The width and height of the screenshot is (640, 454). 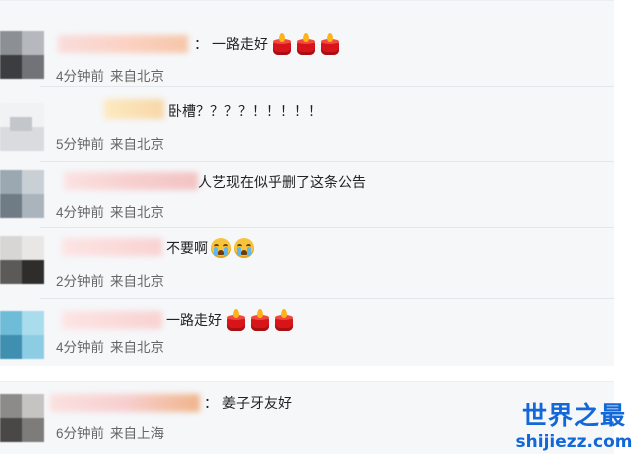 What do you see at coordinates (574, 442) in the screenshot?
I see `watermark-url: shijiezz.com` at bounding box center [574, 442].